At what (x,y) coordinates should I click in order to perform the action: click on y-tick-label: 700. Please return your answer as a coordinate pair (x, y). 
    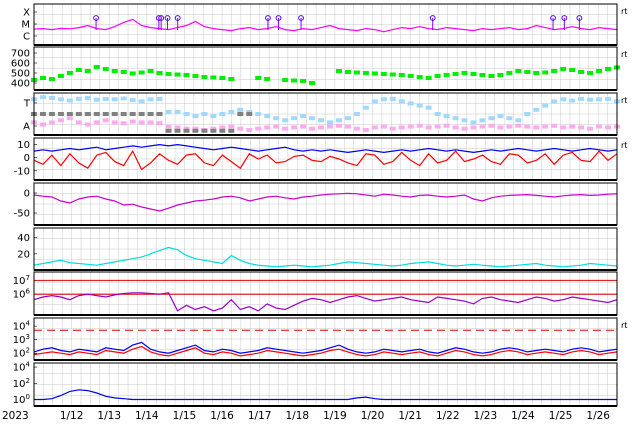
    Looking at the image, I should click on (20, 54).